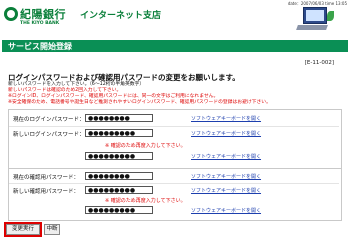 This screenshot has height=242, width=350. I want to click on page-title: サービス開始登録, so click(40, 46).